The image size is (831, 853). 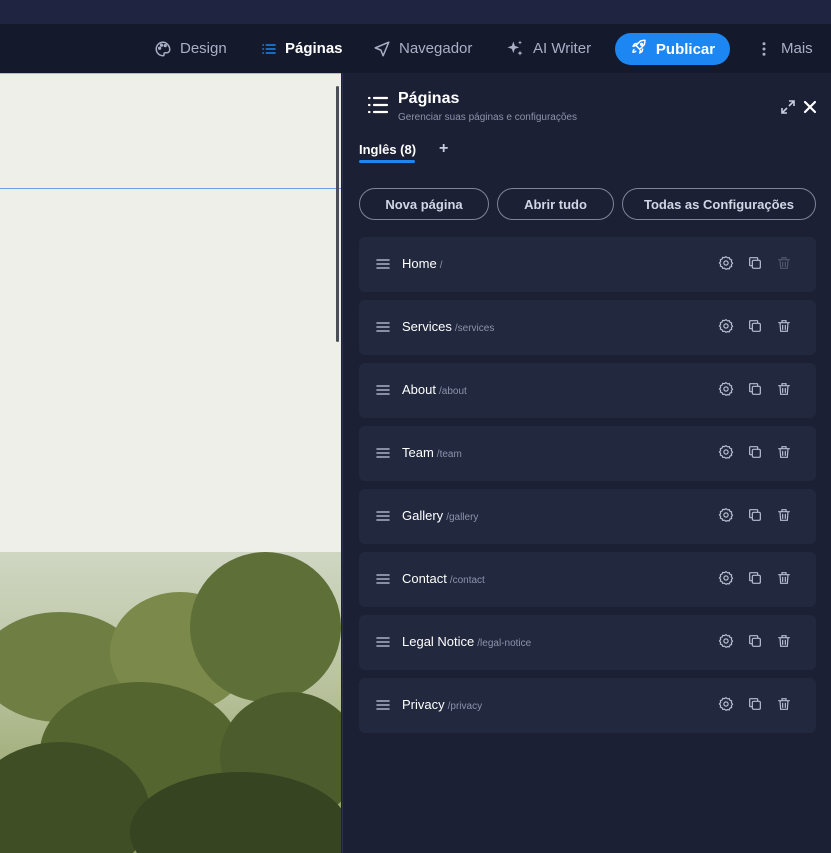 What do you see at coordinates (382, 49) in the screenshot?
I see `navigation-arrow-icon` at bounding box center [382, 49].